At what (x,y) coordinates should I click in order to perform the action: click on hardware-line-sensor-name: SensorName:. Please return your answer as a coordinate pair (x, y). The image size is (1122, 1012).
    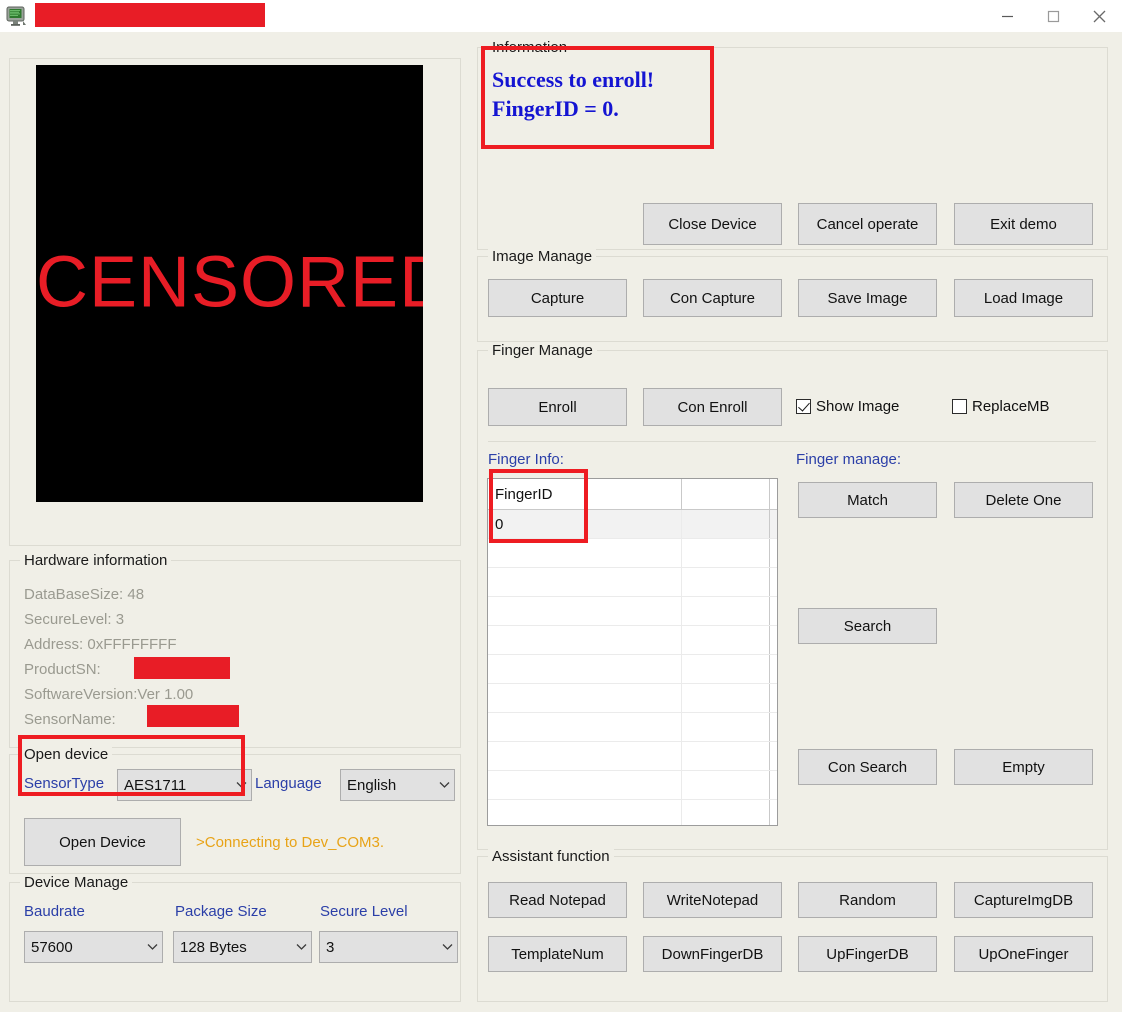
    Looking at the image, I should click on (70, 719).